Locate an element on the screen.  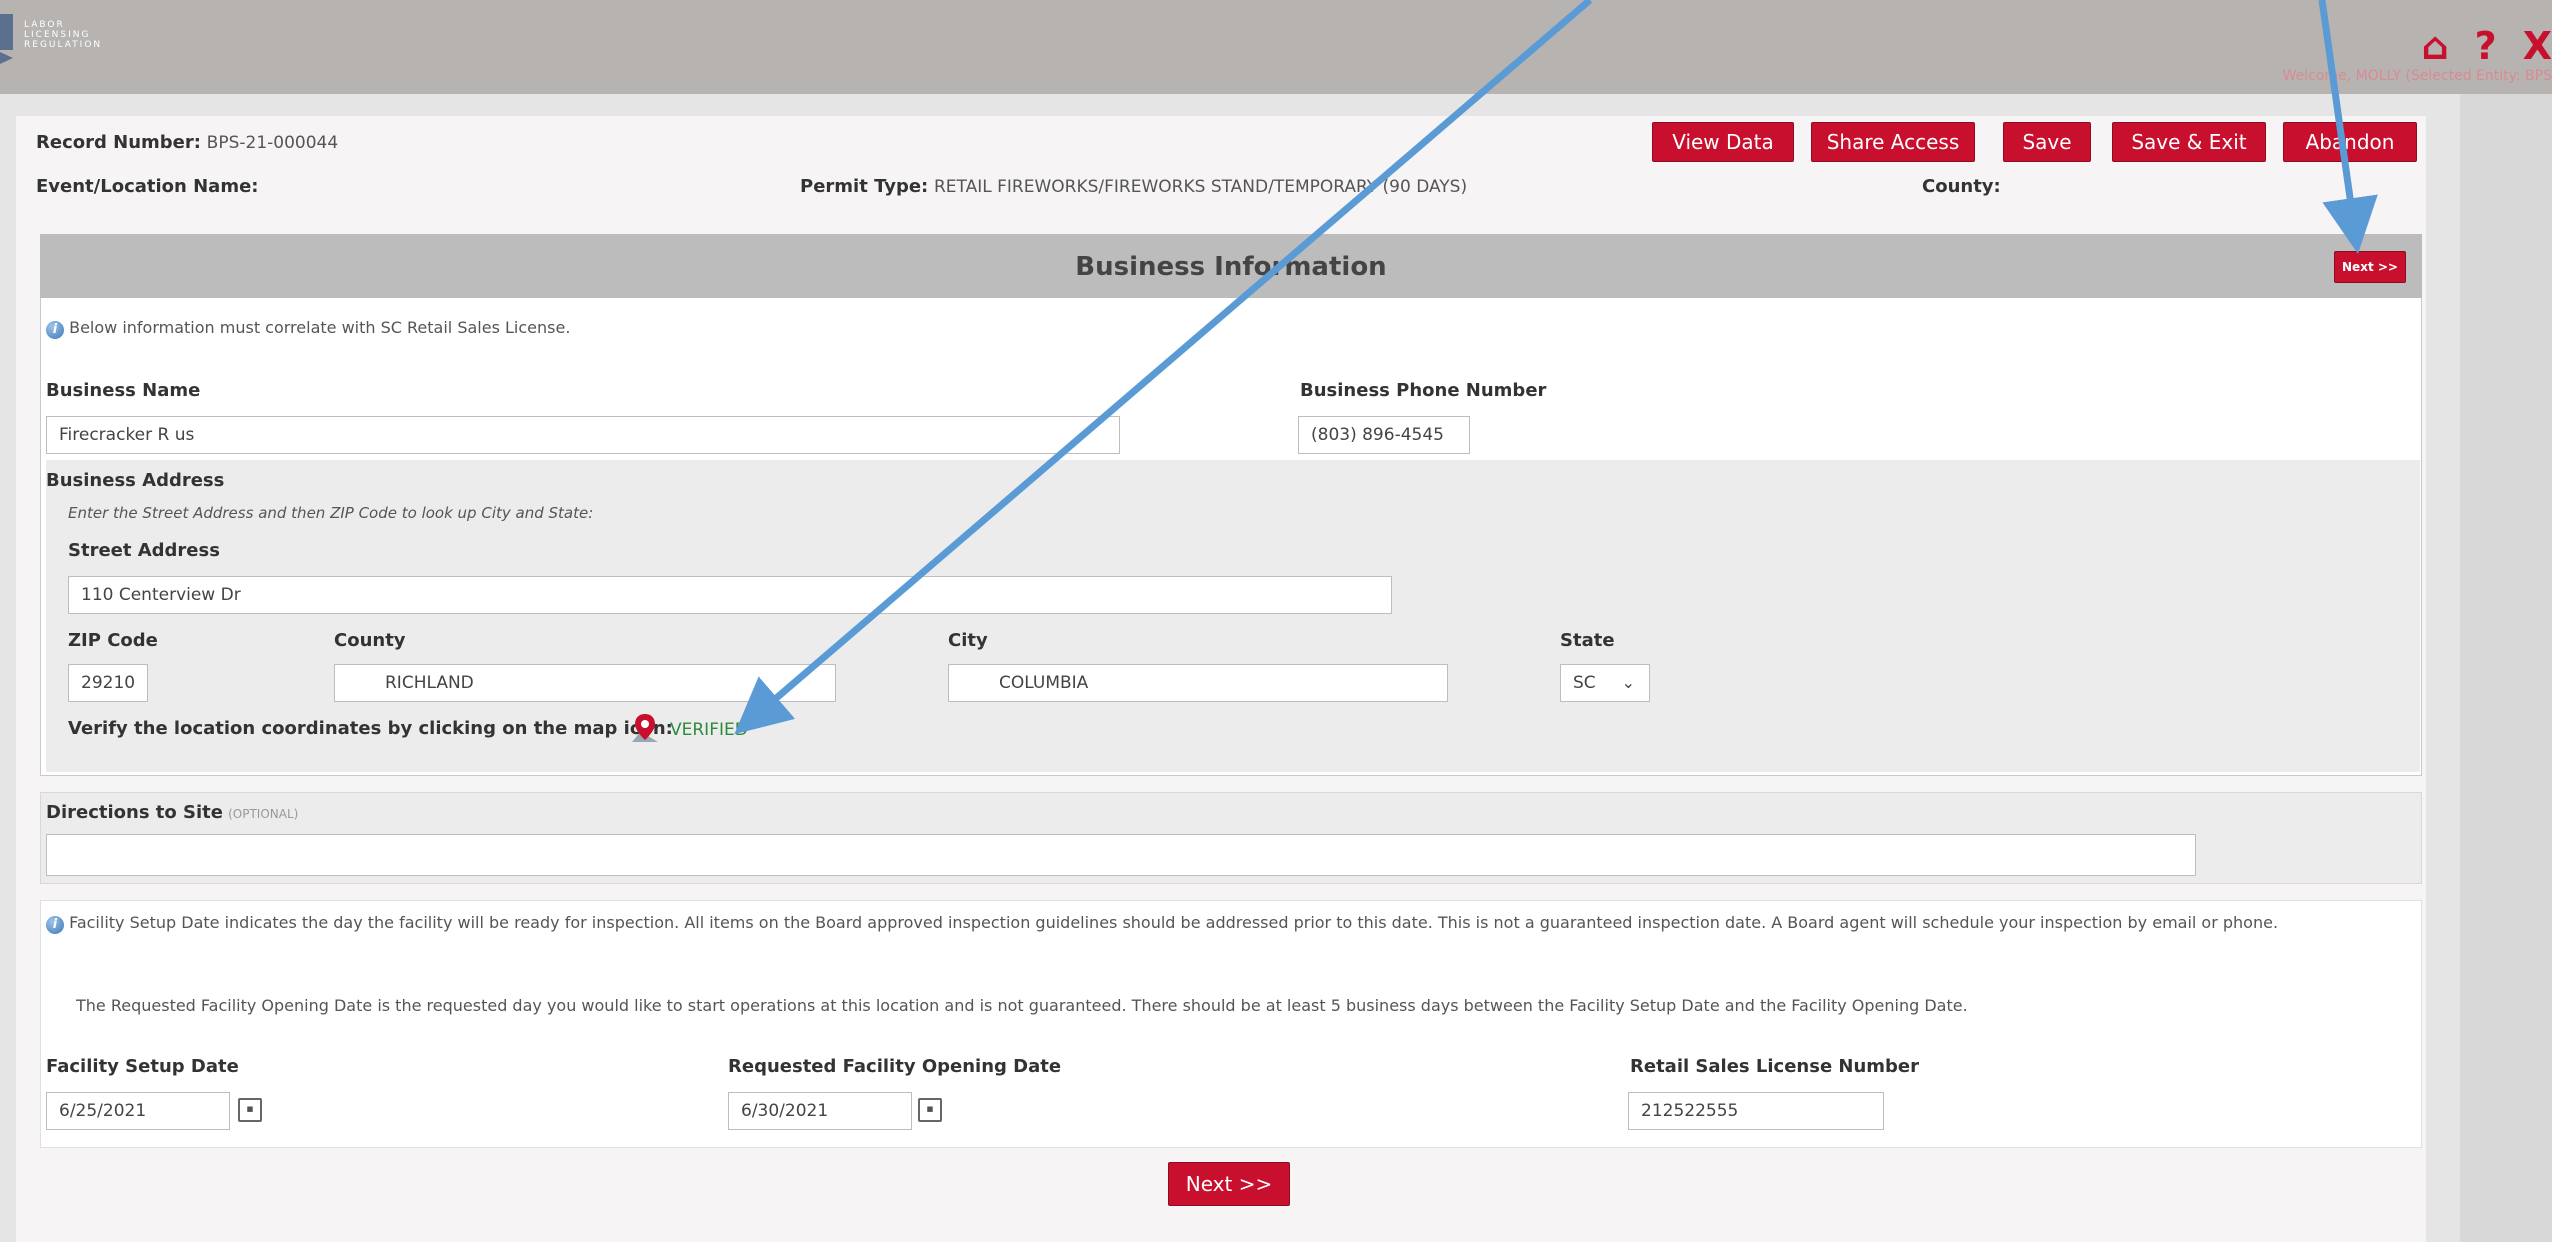
arrow-to-next is located at coordinates (2348, 127).